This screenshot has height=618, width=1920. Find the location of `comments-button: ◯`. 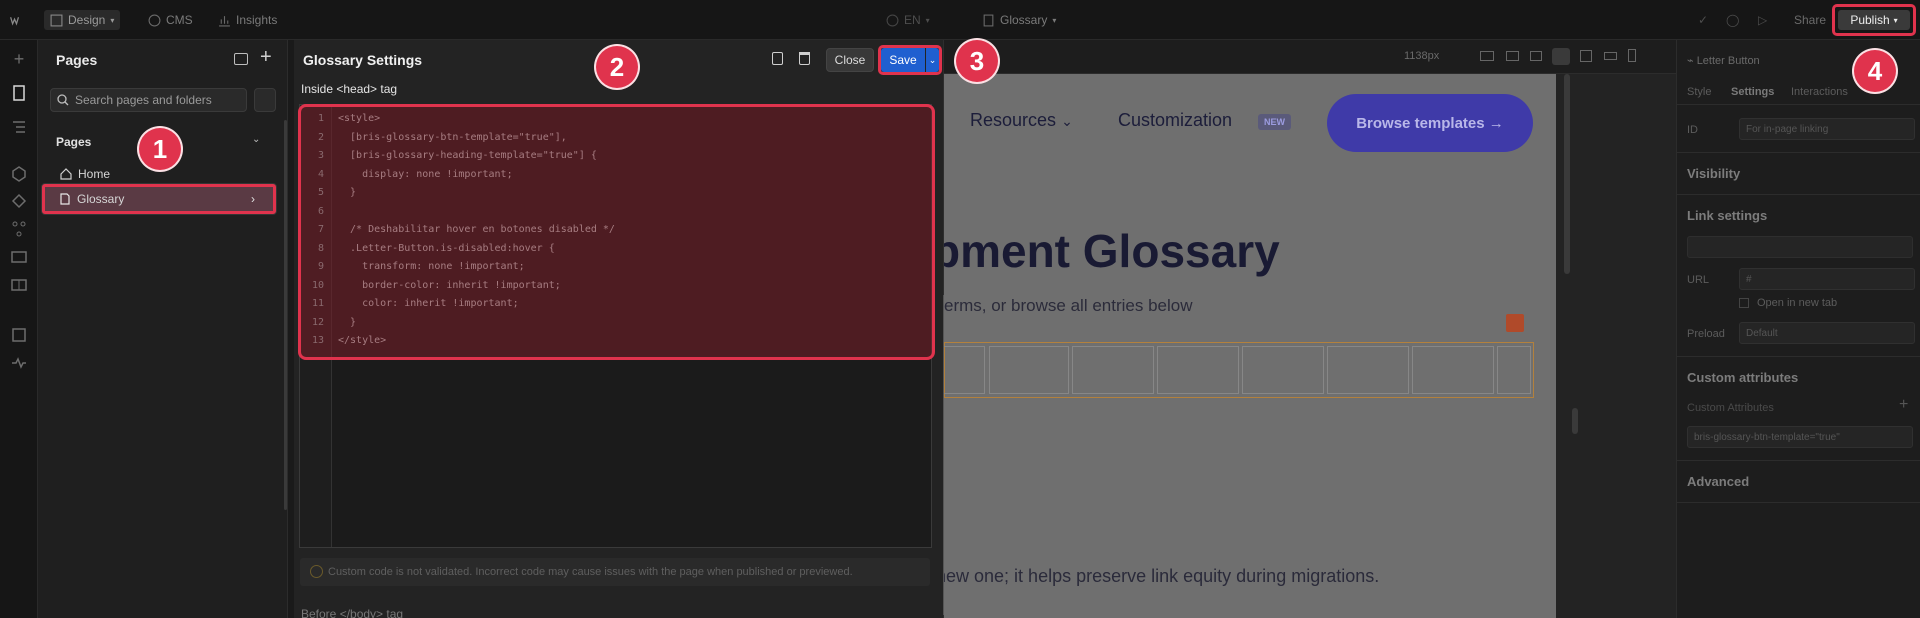

comments-button: ◯ is located at coordinates (1732, 20).